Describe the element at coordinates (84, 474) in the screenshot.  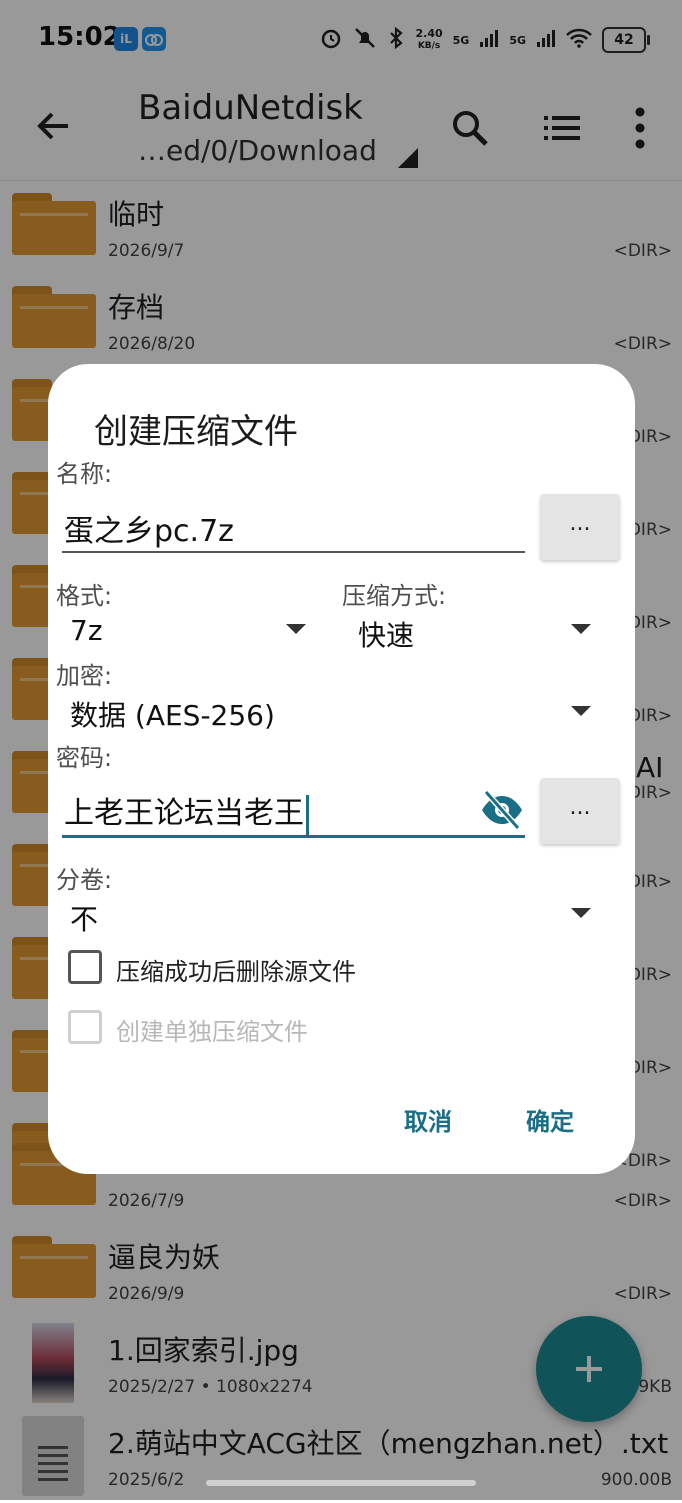
I see `name-label: 名称:` at that location.